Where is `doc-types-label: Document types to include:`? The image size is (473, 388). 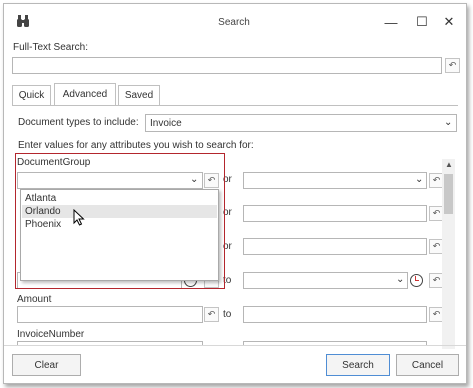 doc-types-label: Document types to include: is located at coordinates (78, 122).